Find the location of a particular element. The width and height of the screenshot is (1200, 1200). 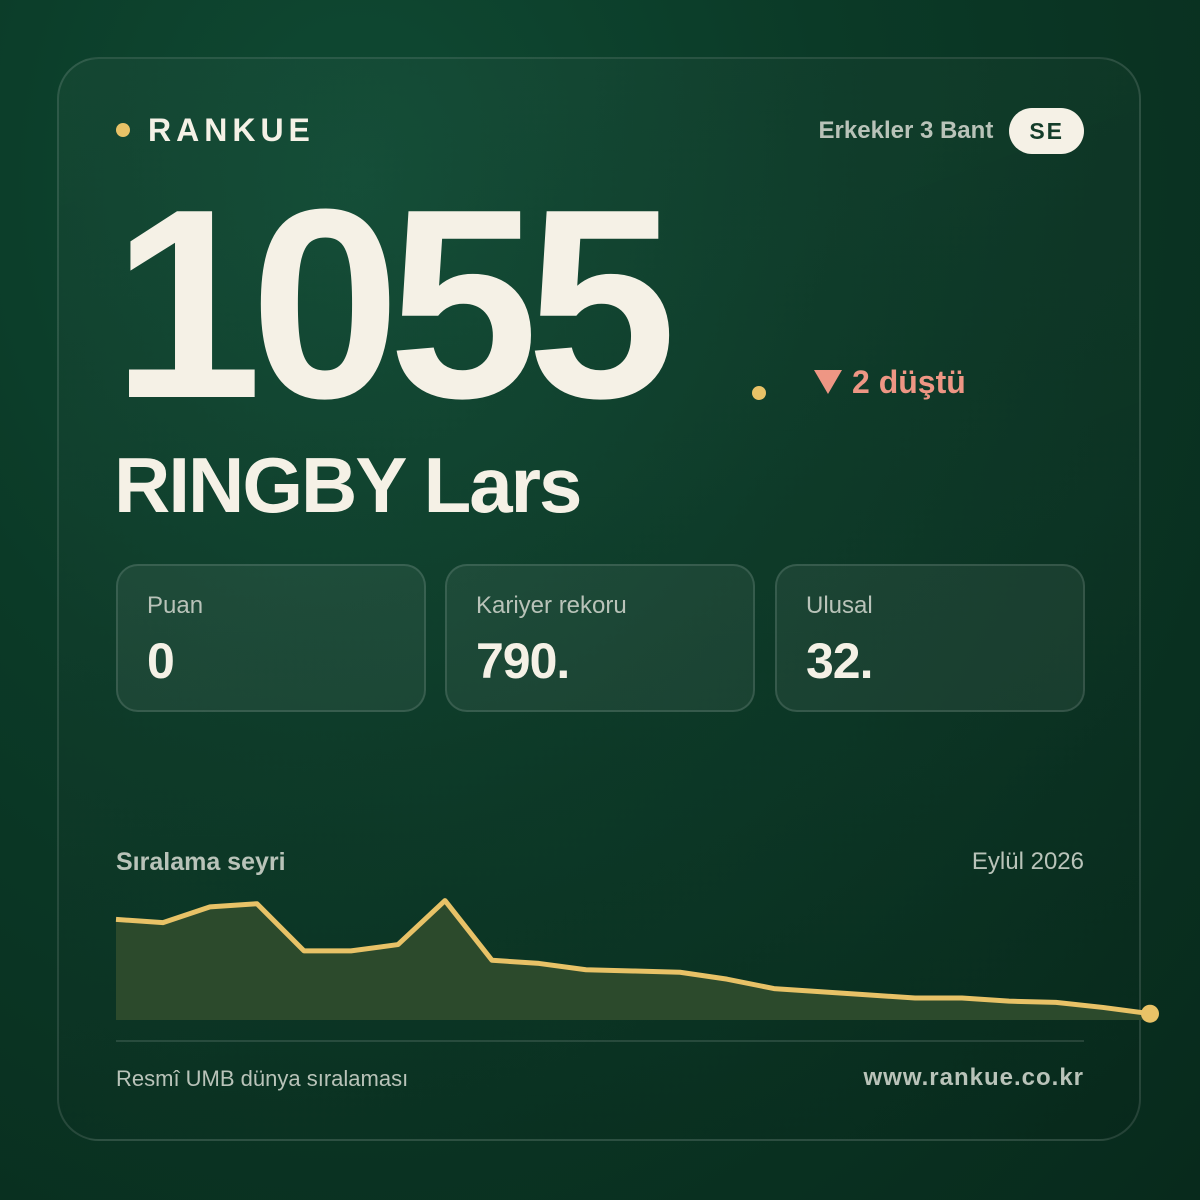

divider is located at coordinates (600, 1041).